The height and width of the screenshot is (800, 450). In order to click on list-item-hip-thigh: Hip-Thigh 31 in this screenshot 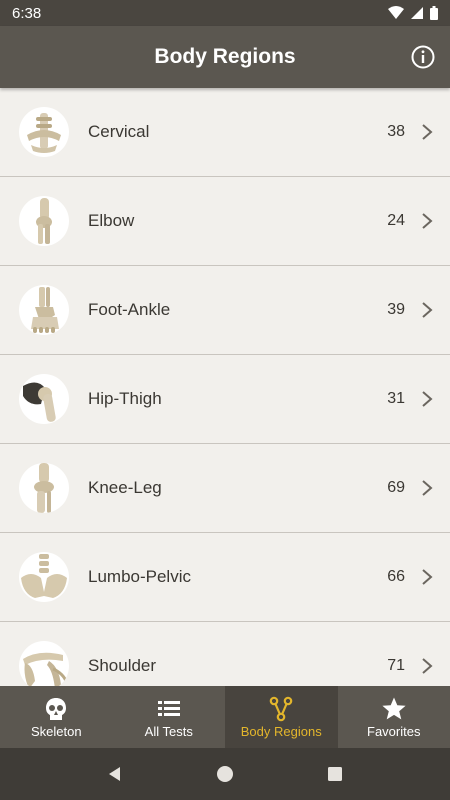, I will do `click(225, 399)`.